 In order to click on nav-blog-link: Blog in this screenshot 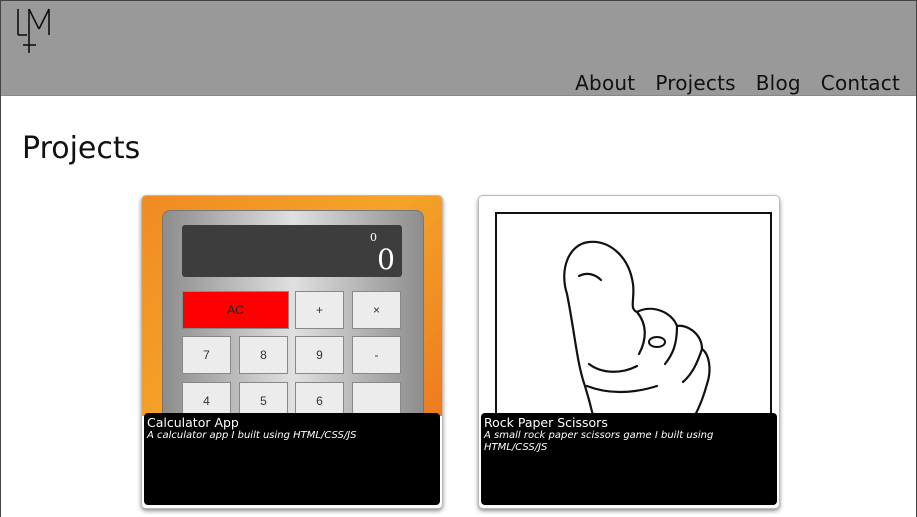, I will do `click(778, 83)`.